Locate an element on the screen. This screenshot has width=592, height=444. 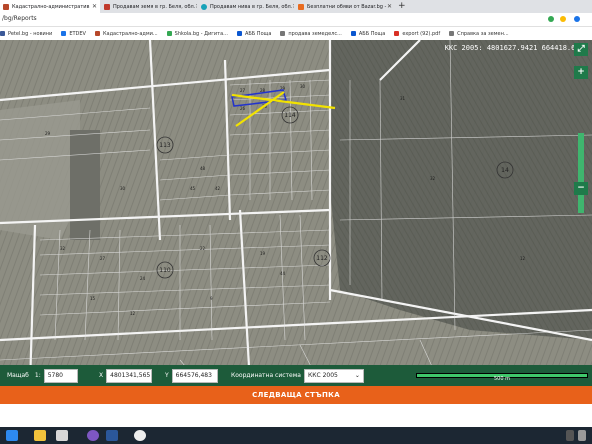
svg-text: 22 is located at coordinates (203, 248).